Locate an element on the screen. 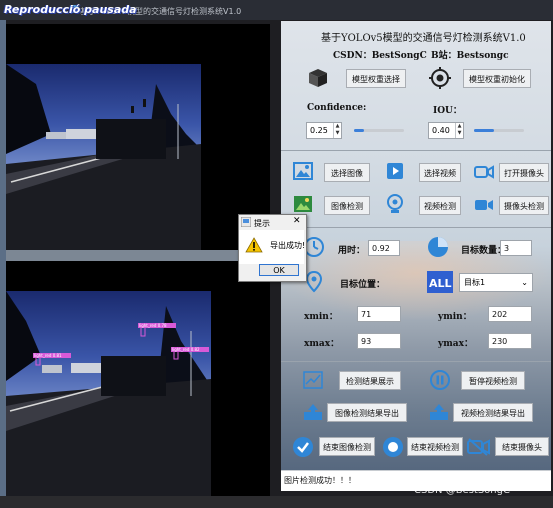  target-icon is located at coordinates (440, 78).